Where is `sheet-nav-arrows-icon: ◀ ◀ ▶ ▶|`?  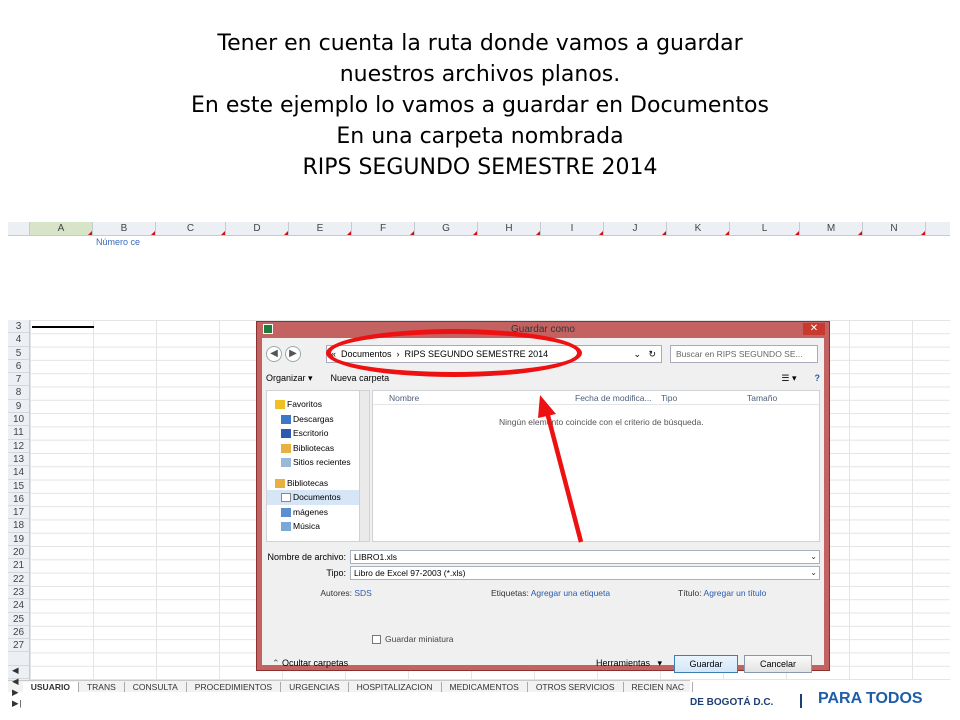 sheet-nav-arrows-icon: ◀ ◀ ▶ ▶| is located at coordinates (15, 687).